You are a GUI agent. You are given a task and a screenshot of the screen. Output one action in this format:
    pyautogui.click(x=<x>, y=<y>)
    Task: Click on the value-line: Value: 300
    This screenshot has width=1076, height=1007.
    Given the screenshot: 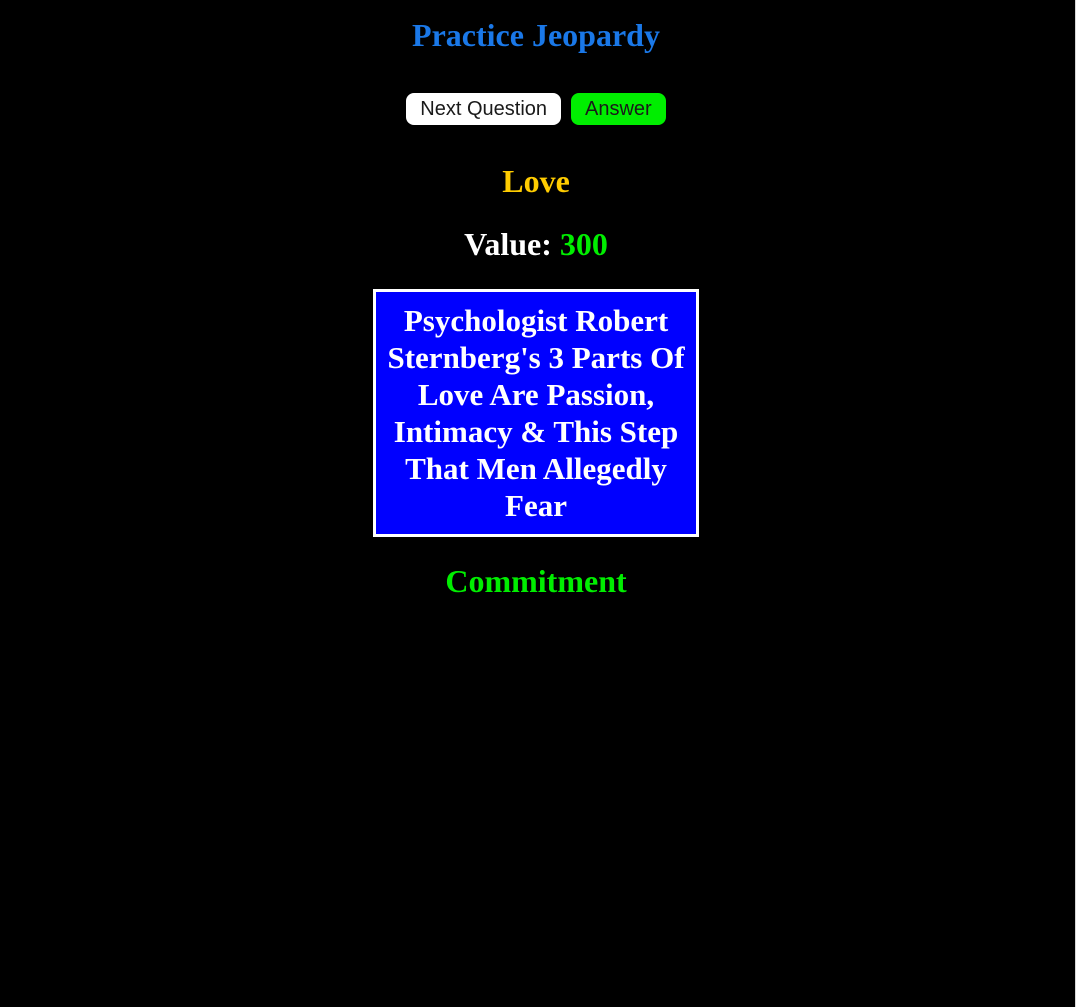 What is the action you would take?
    pyautogui.click(x=536, y=244)
    